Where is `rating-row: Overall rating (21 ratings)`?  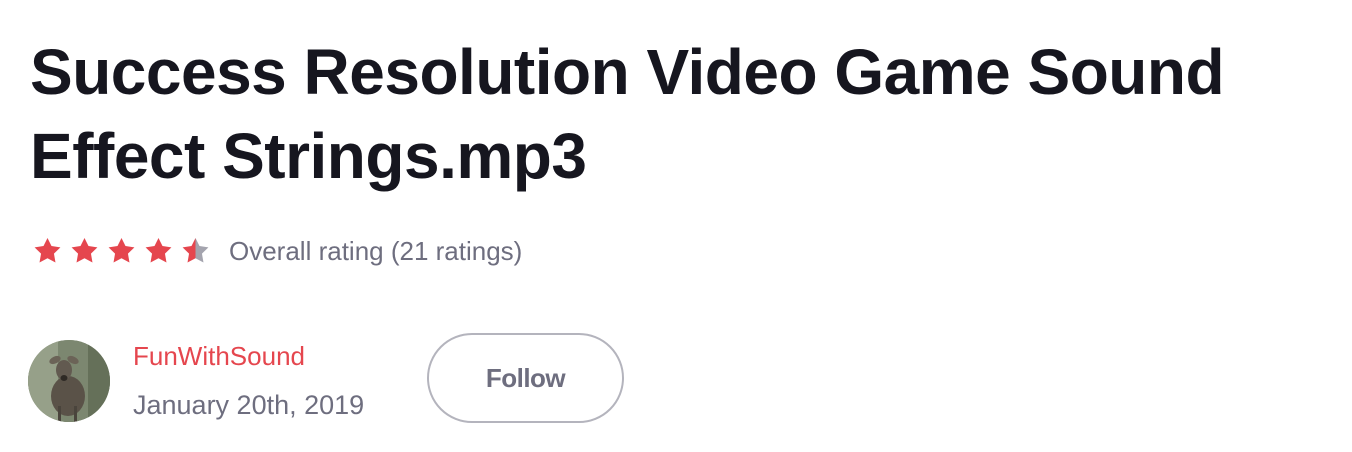 rating-row: Overall rating (21 ratings) is located at coordinates (277, 251).